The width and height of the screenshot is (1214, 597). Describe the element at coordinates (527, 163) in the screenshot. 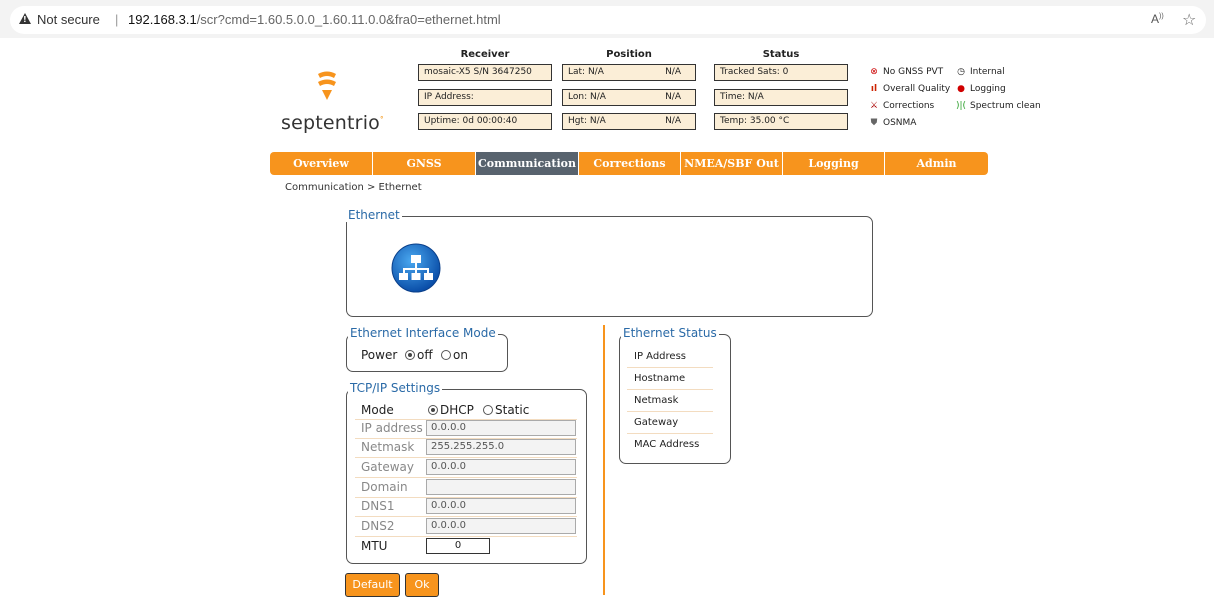

I see `tab-communication: Communication` at that location.